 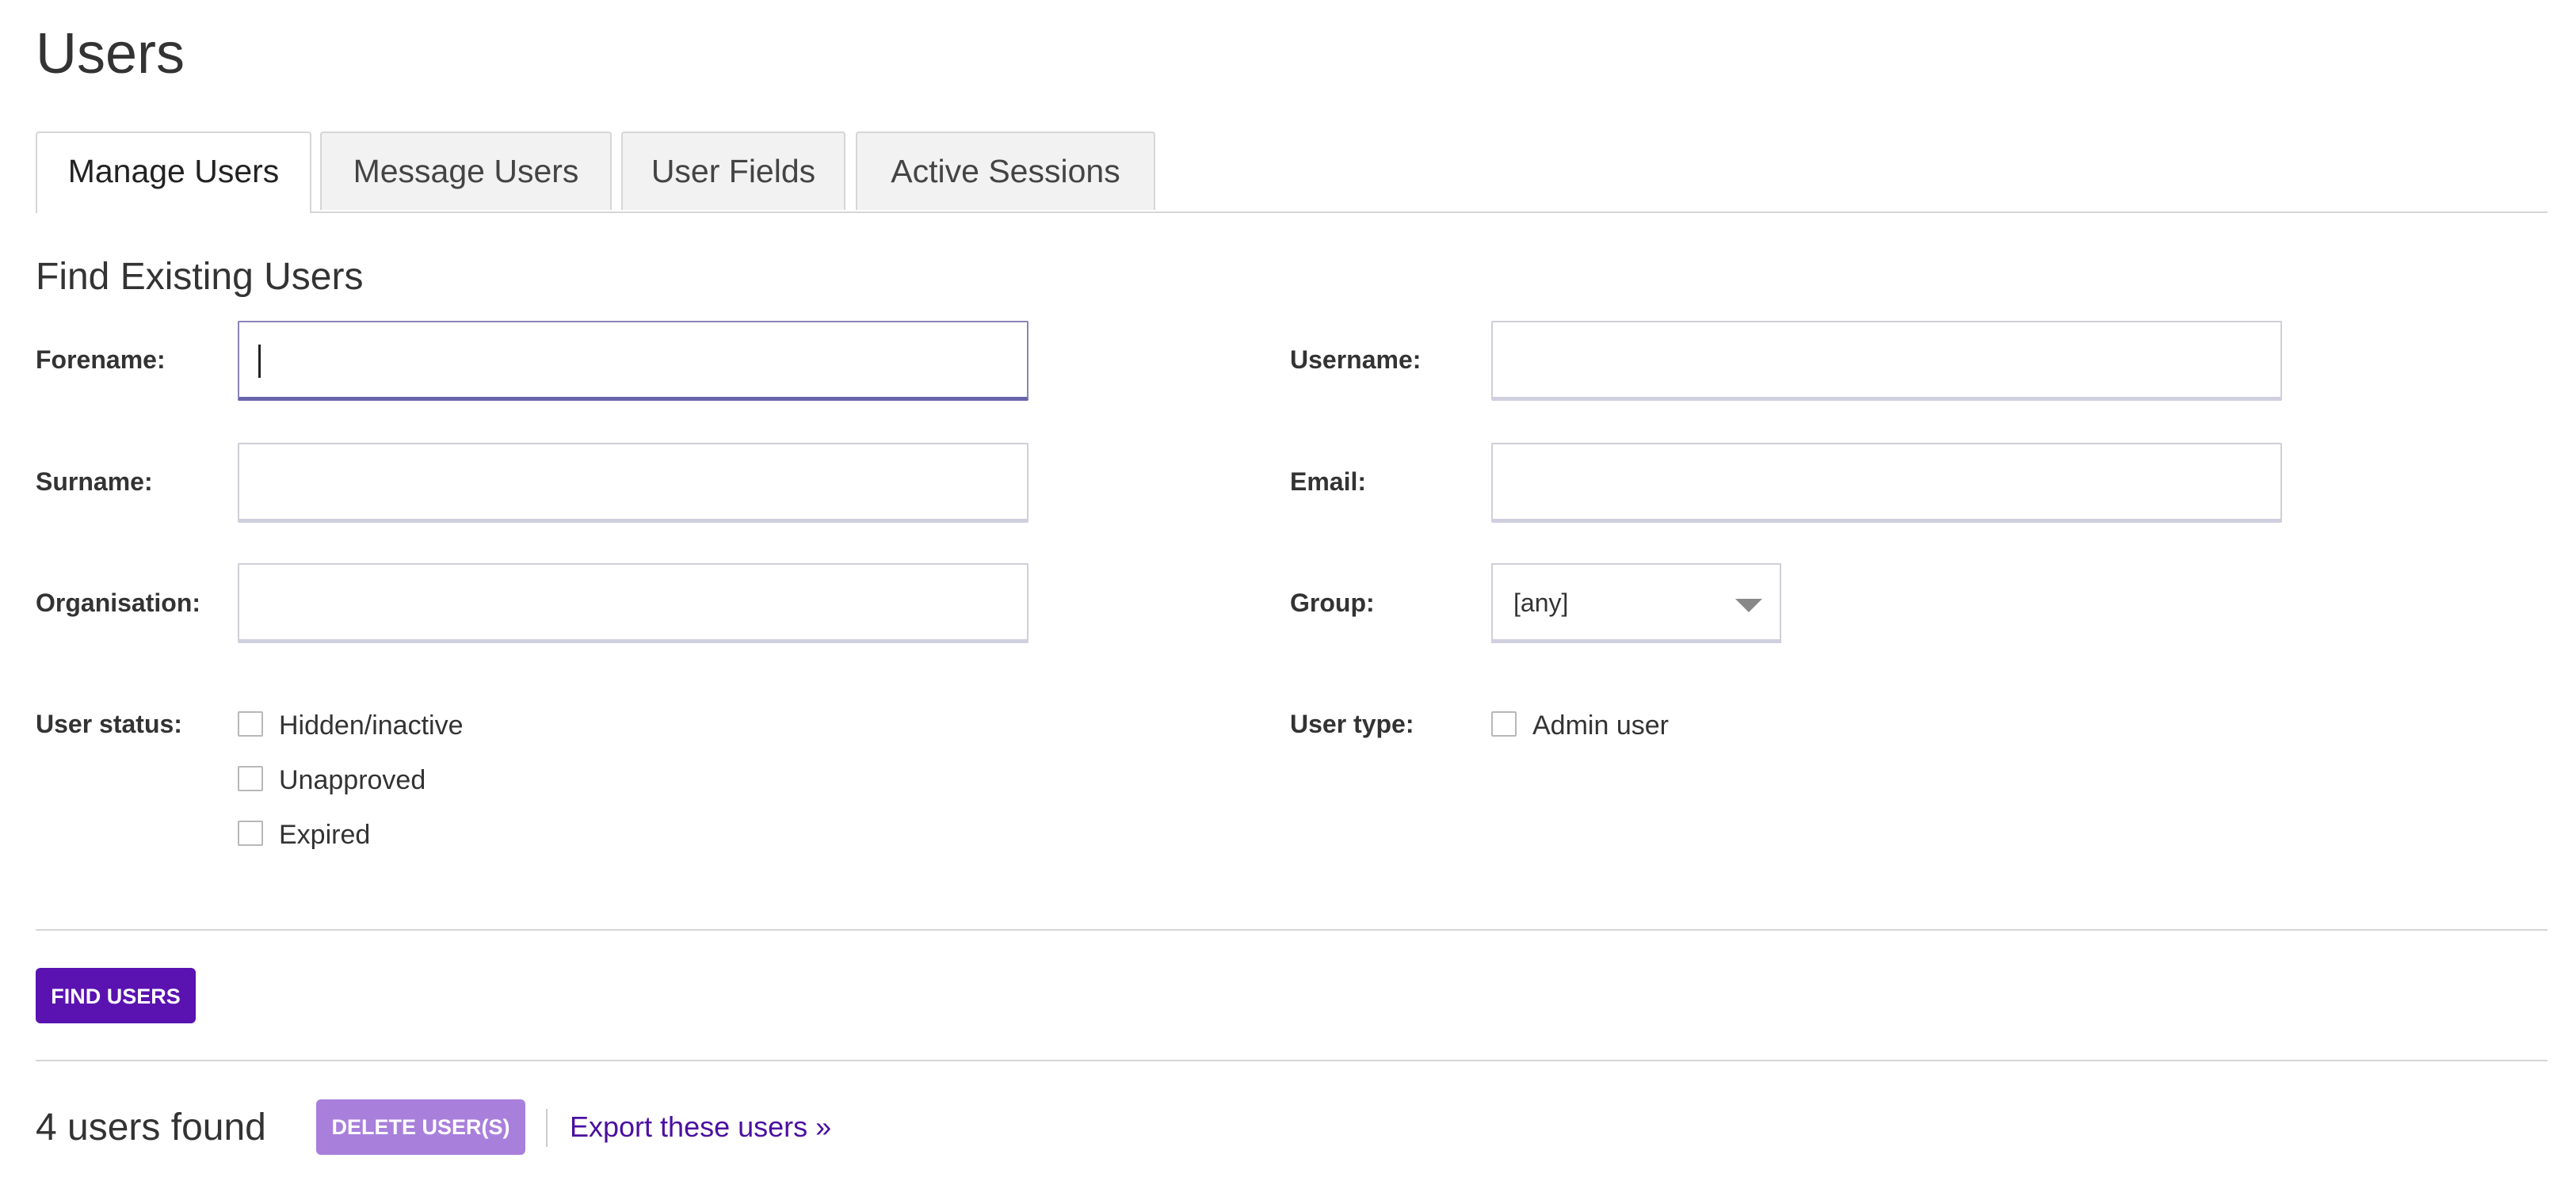 I want to click on group-selected-value: [any], so click(x=1541, y=602).